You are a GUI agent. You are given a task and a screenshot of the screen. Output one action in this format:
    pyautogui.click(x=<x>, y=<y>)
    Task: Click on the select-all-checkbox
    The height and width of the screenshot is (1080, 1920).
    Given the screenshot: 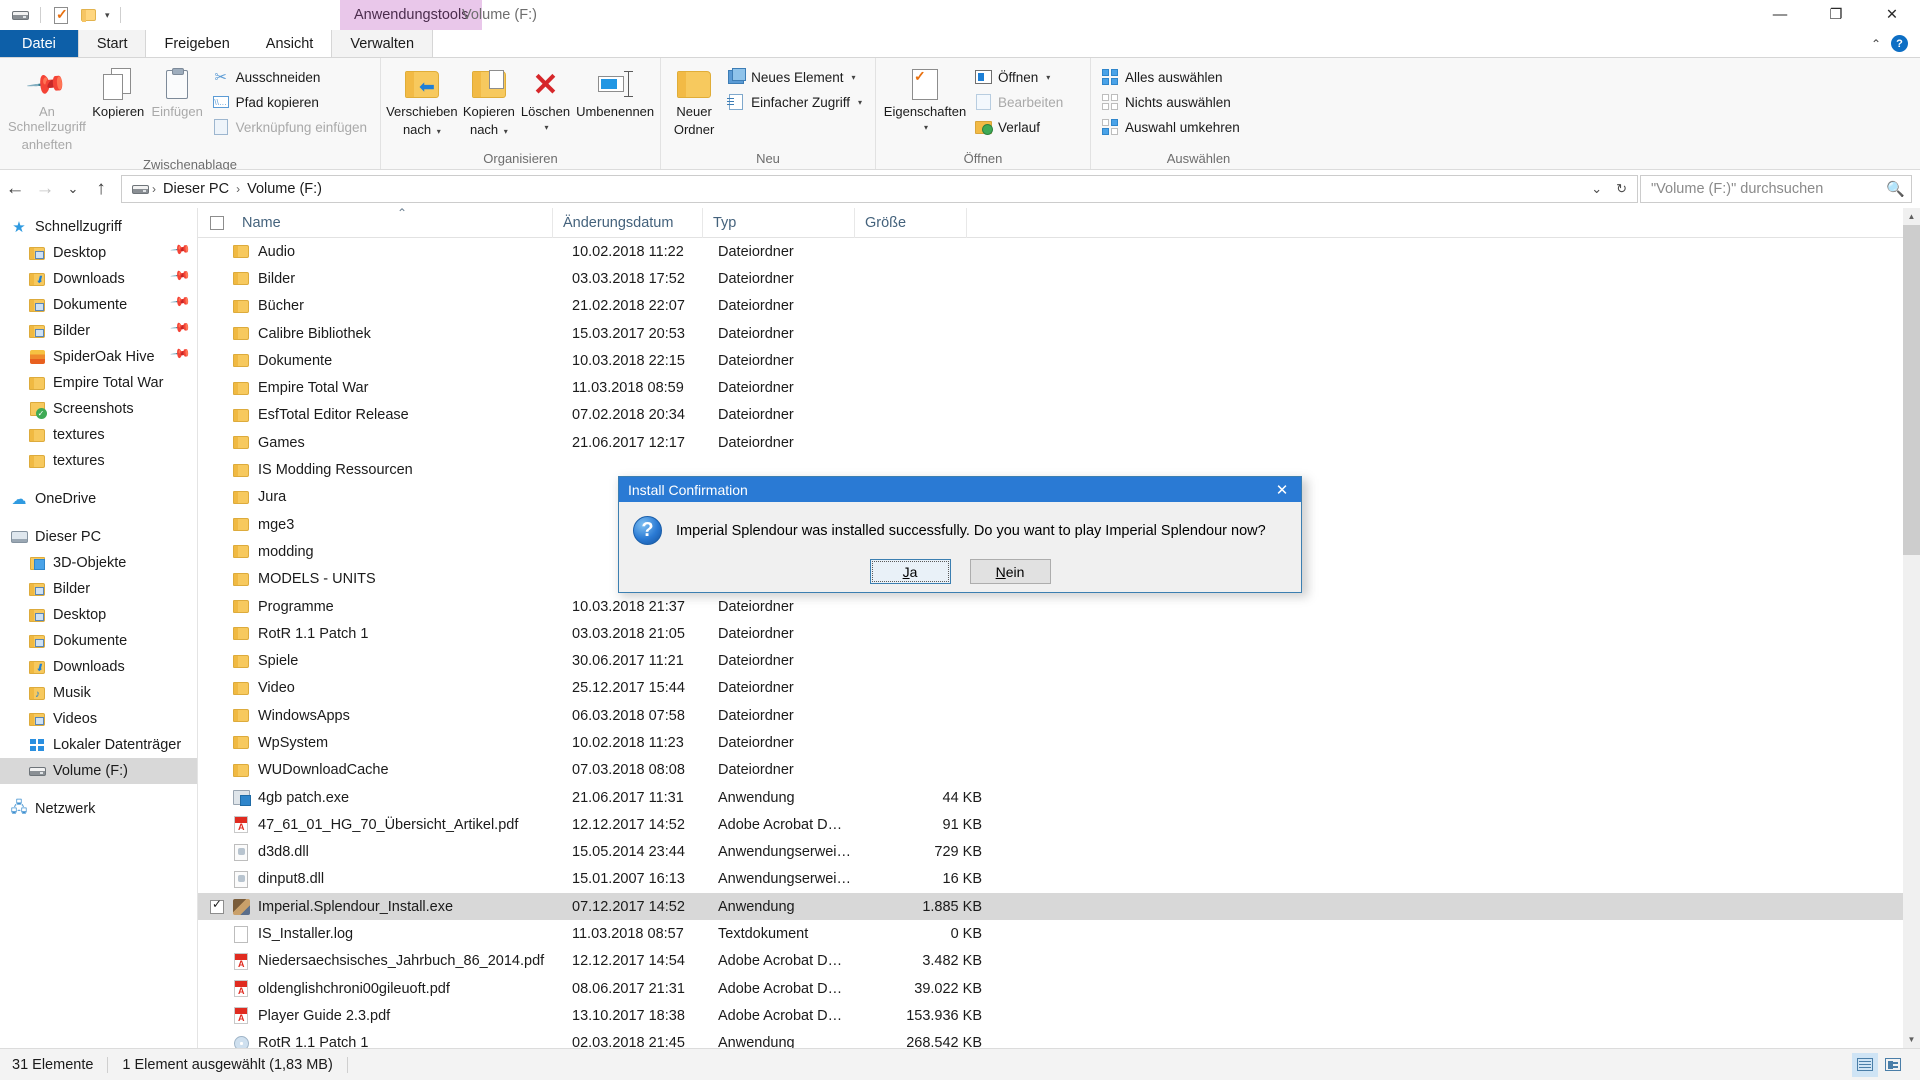 What is the action you would take?
    pyautogui.click(x=217, y=222)
    